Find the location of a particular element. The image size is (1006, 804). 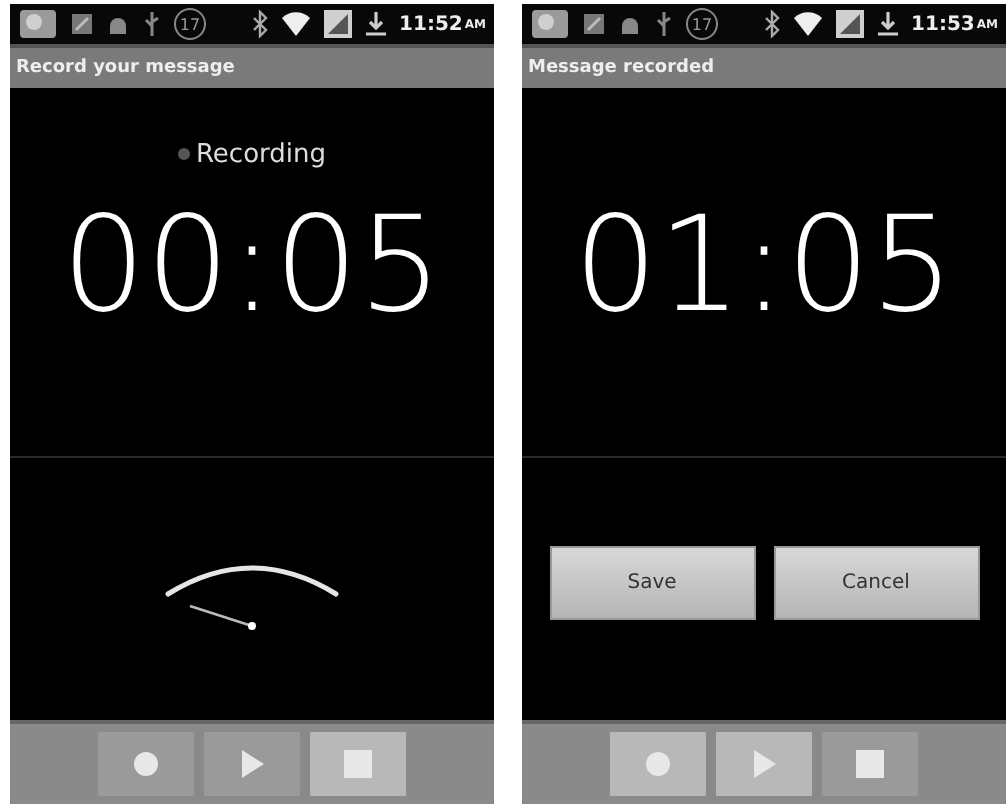

timer-display: 00:05 is located at coordinates (252, 266).